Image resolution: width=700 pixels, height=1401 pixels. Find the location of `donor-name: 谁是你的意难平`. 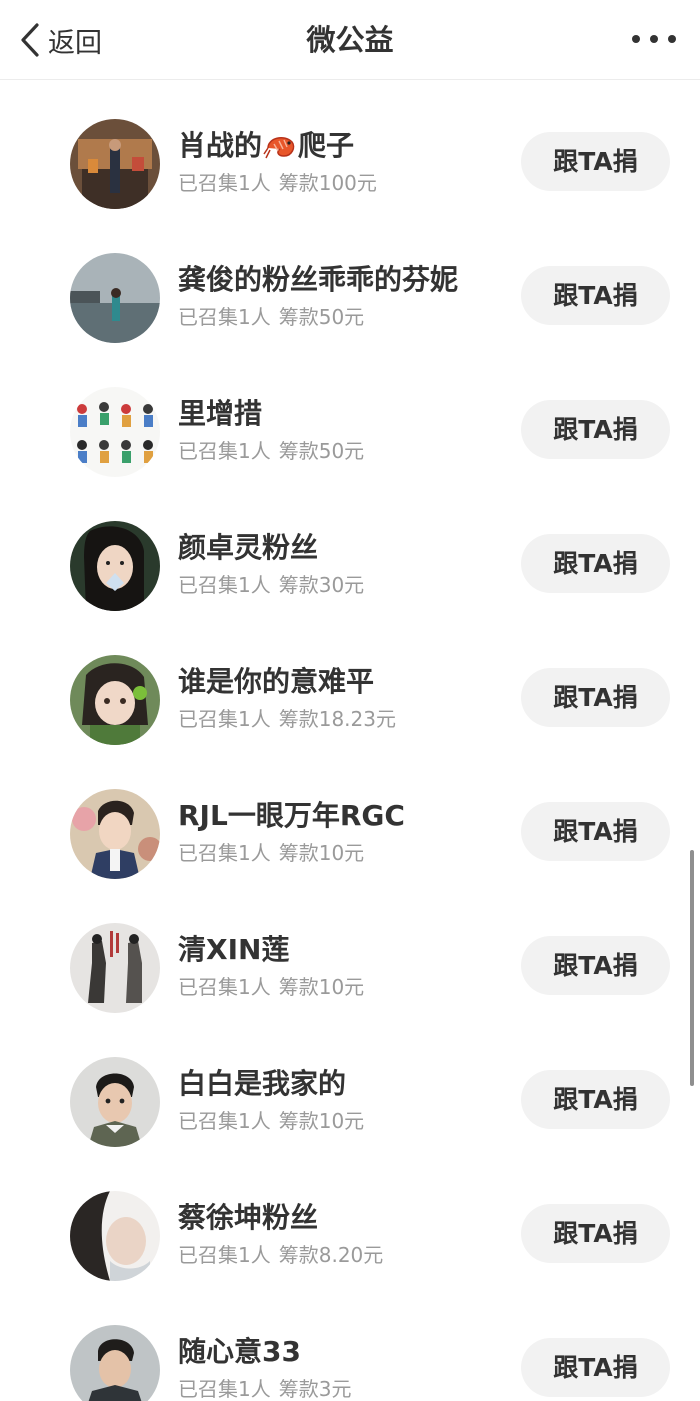

donor-name: 谁是你的意难平 is located at coordinates (276, 681).